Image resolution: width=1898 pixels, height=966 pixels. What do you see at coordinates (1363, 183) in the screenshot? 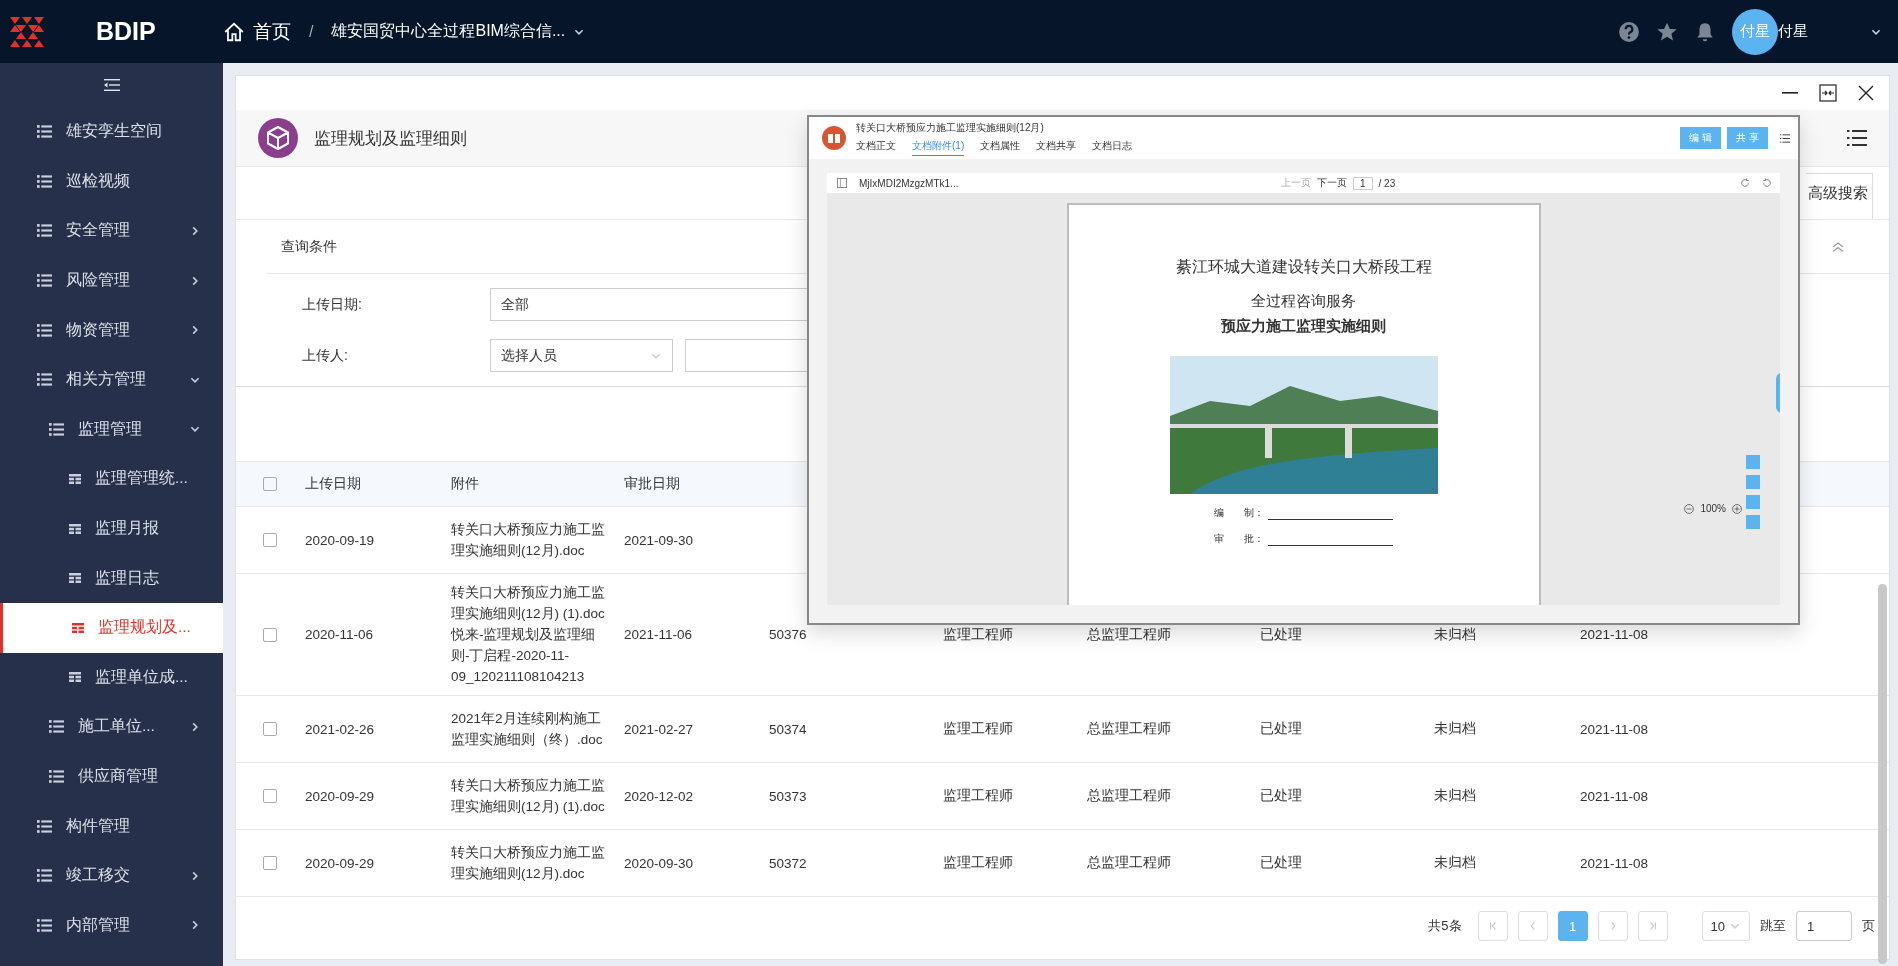
I see `page-number-field: 1` at bounding box center [1363, 183].